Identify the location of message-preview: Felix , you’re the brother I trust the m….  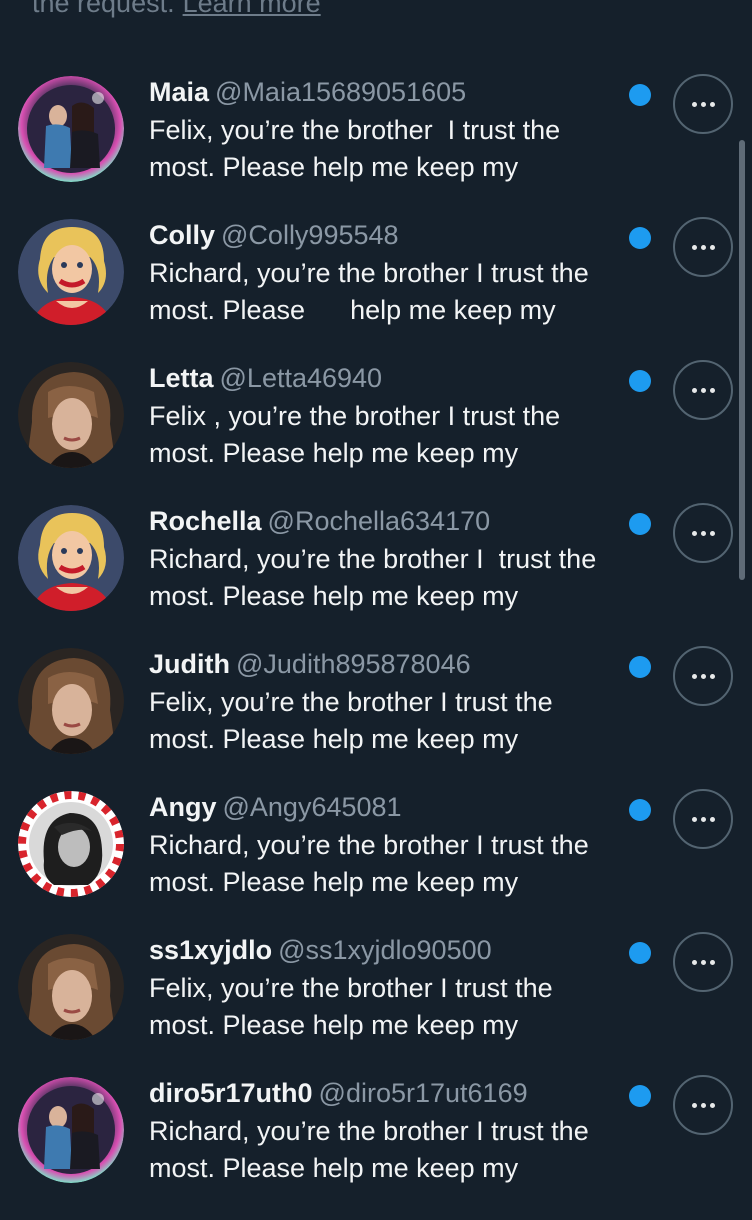
(404, 435).